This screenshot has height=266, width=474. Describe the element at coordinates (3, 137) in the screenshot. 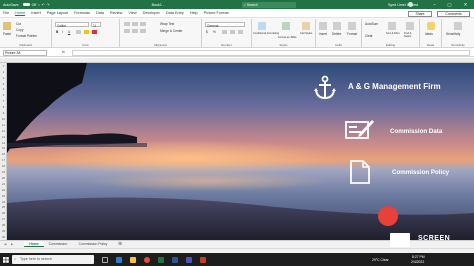

I see `row-header: 13` at that location.